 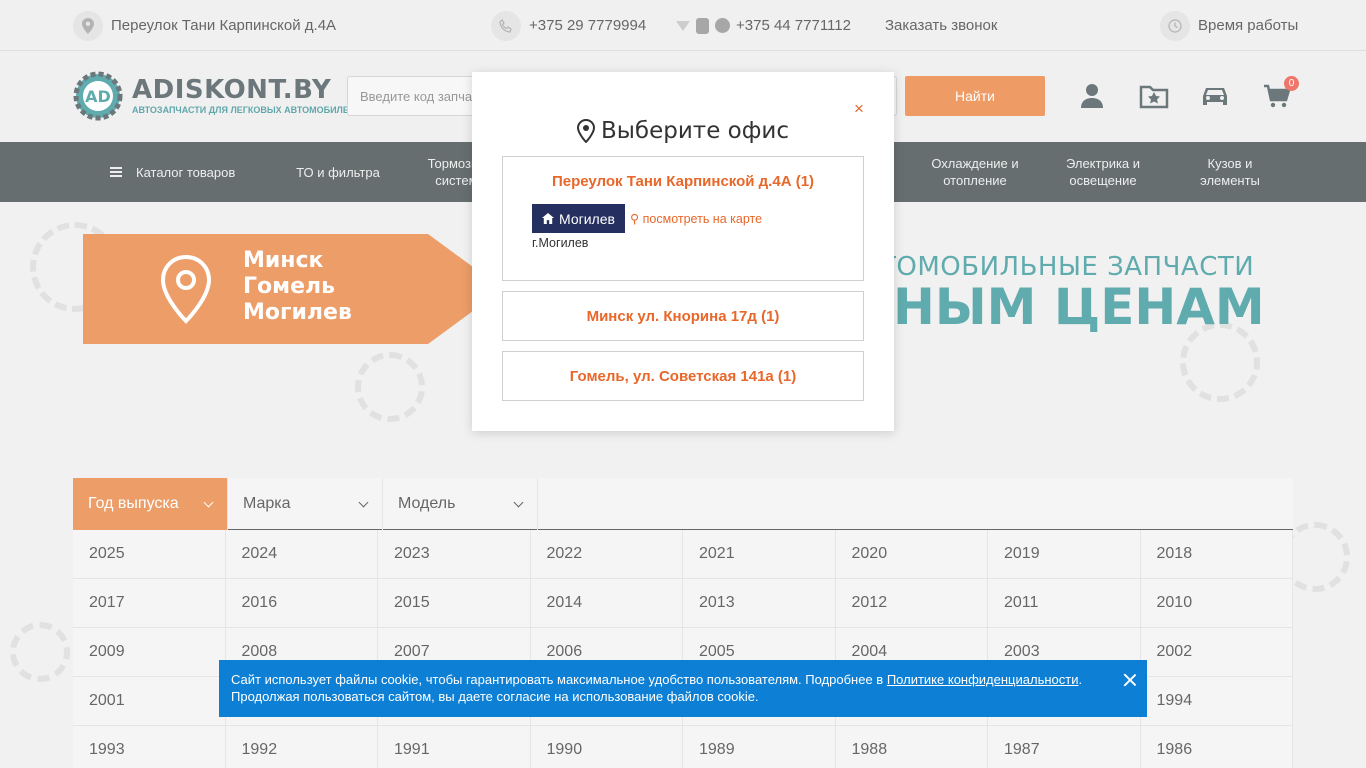 I want to click on modal-title-text: Выберите офис, so click(x=694, y=131).